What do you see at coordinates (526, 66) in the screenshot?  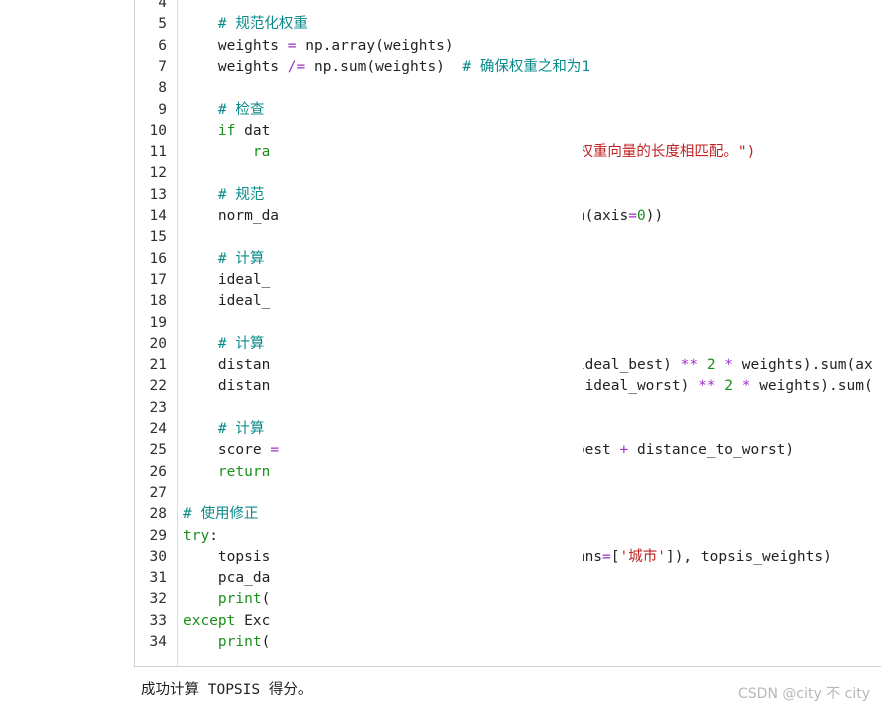 I see `code-token: # 确保权重之和为1` at bounding box center [526, 66].